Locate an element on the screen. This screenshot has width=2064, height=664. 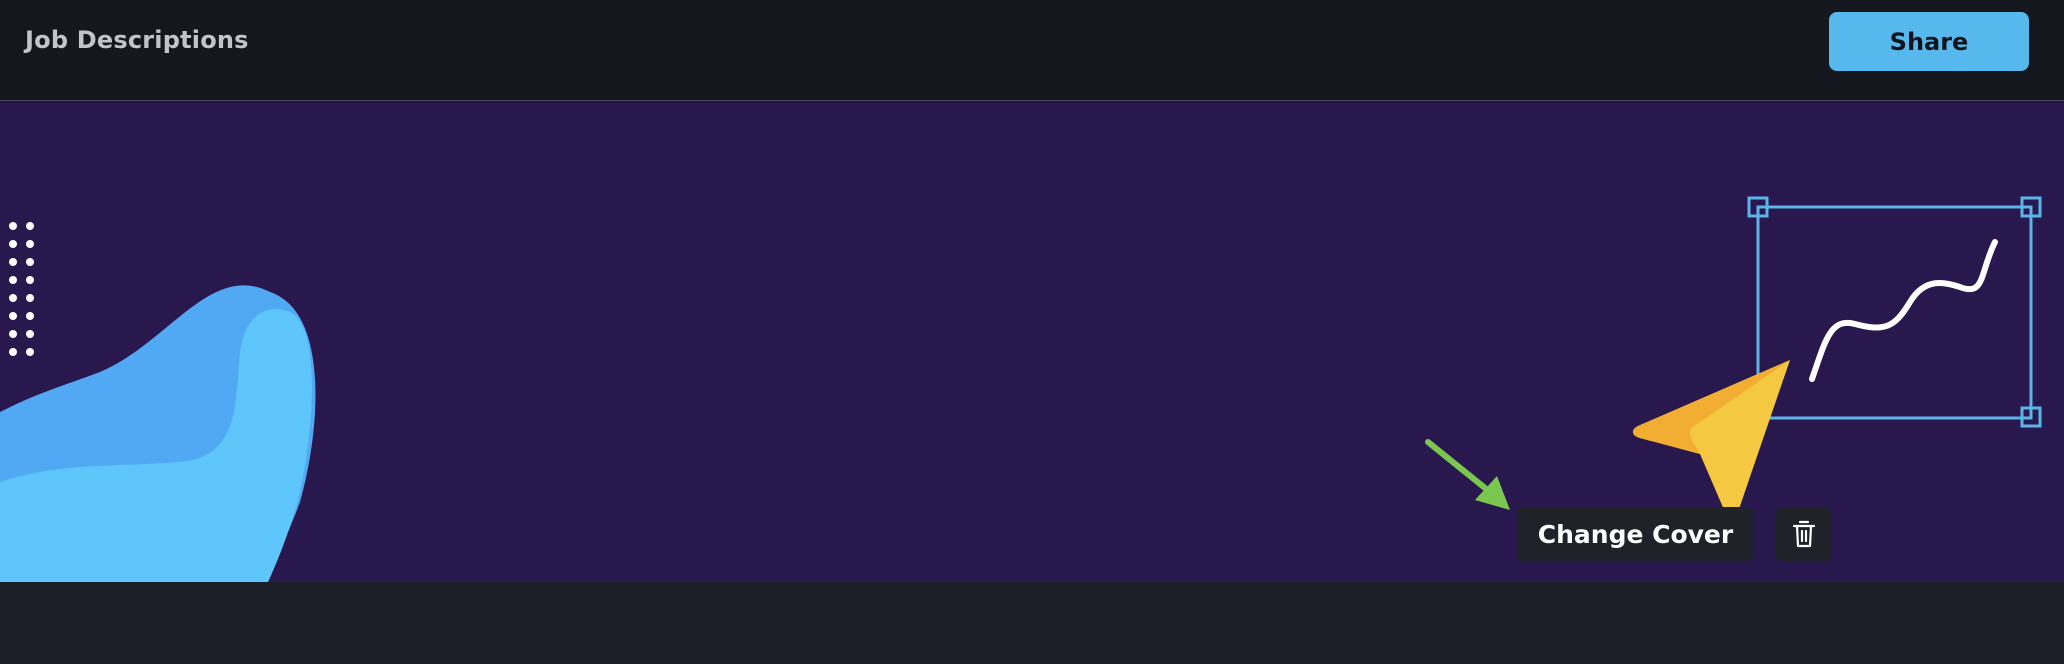
cursor-arrow-icon is located at coordinates (1711, 439).